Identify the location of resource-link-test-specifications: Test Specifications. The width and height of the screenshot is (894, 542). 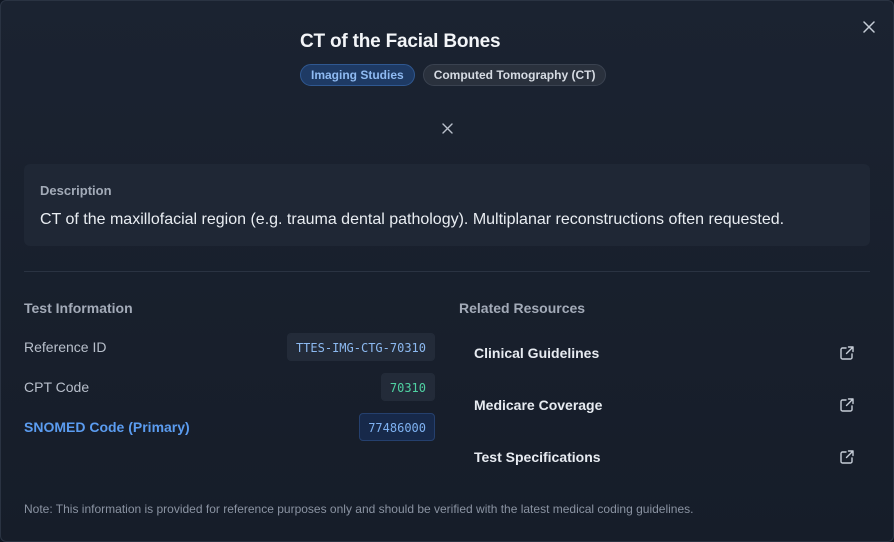
(664, 457).